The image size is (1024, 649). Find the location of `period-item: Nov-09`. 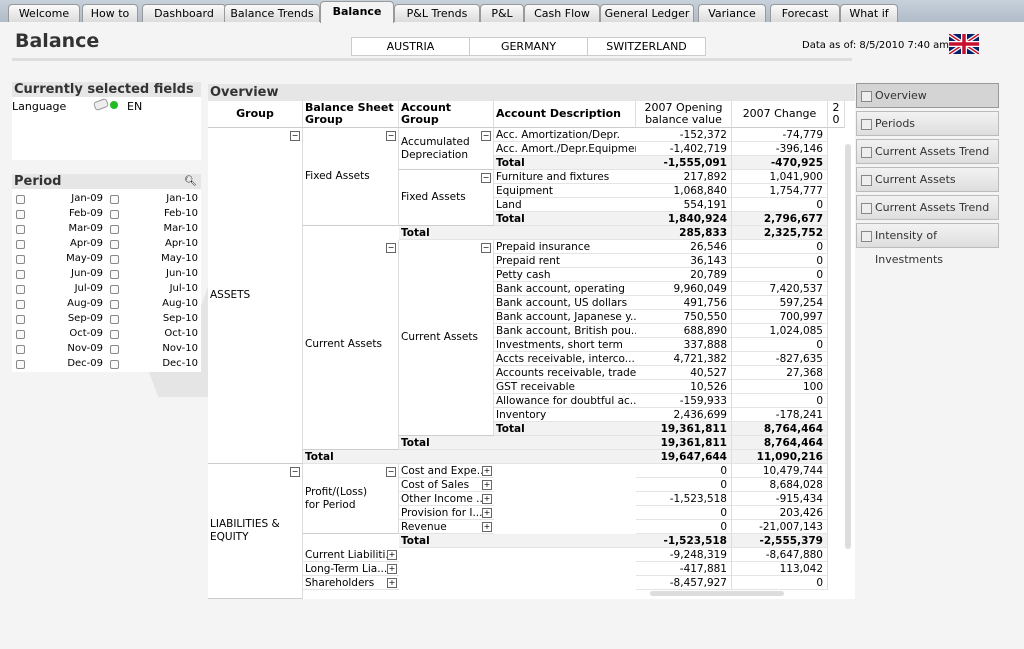

period-item: Nov-09 is located at coordinates (85, 349).